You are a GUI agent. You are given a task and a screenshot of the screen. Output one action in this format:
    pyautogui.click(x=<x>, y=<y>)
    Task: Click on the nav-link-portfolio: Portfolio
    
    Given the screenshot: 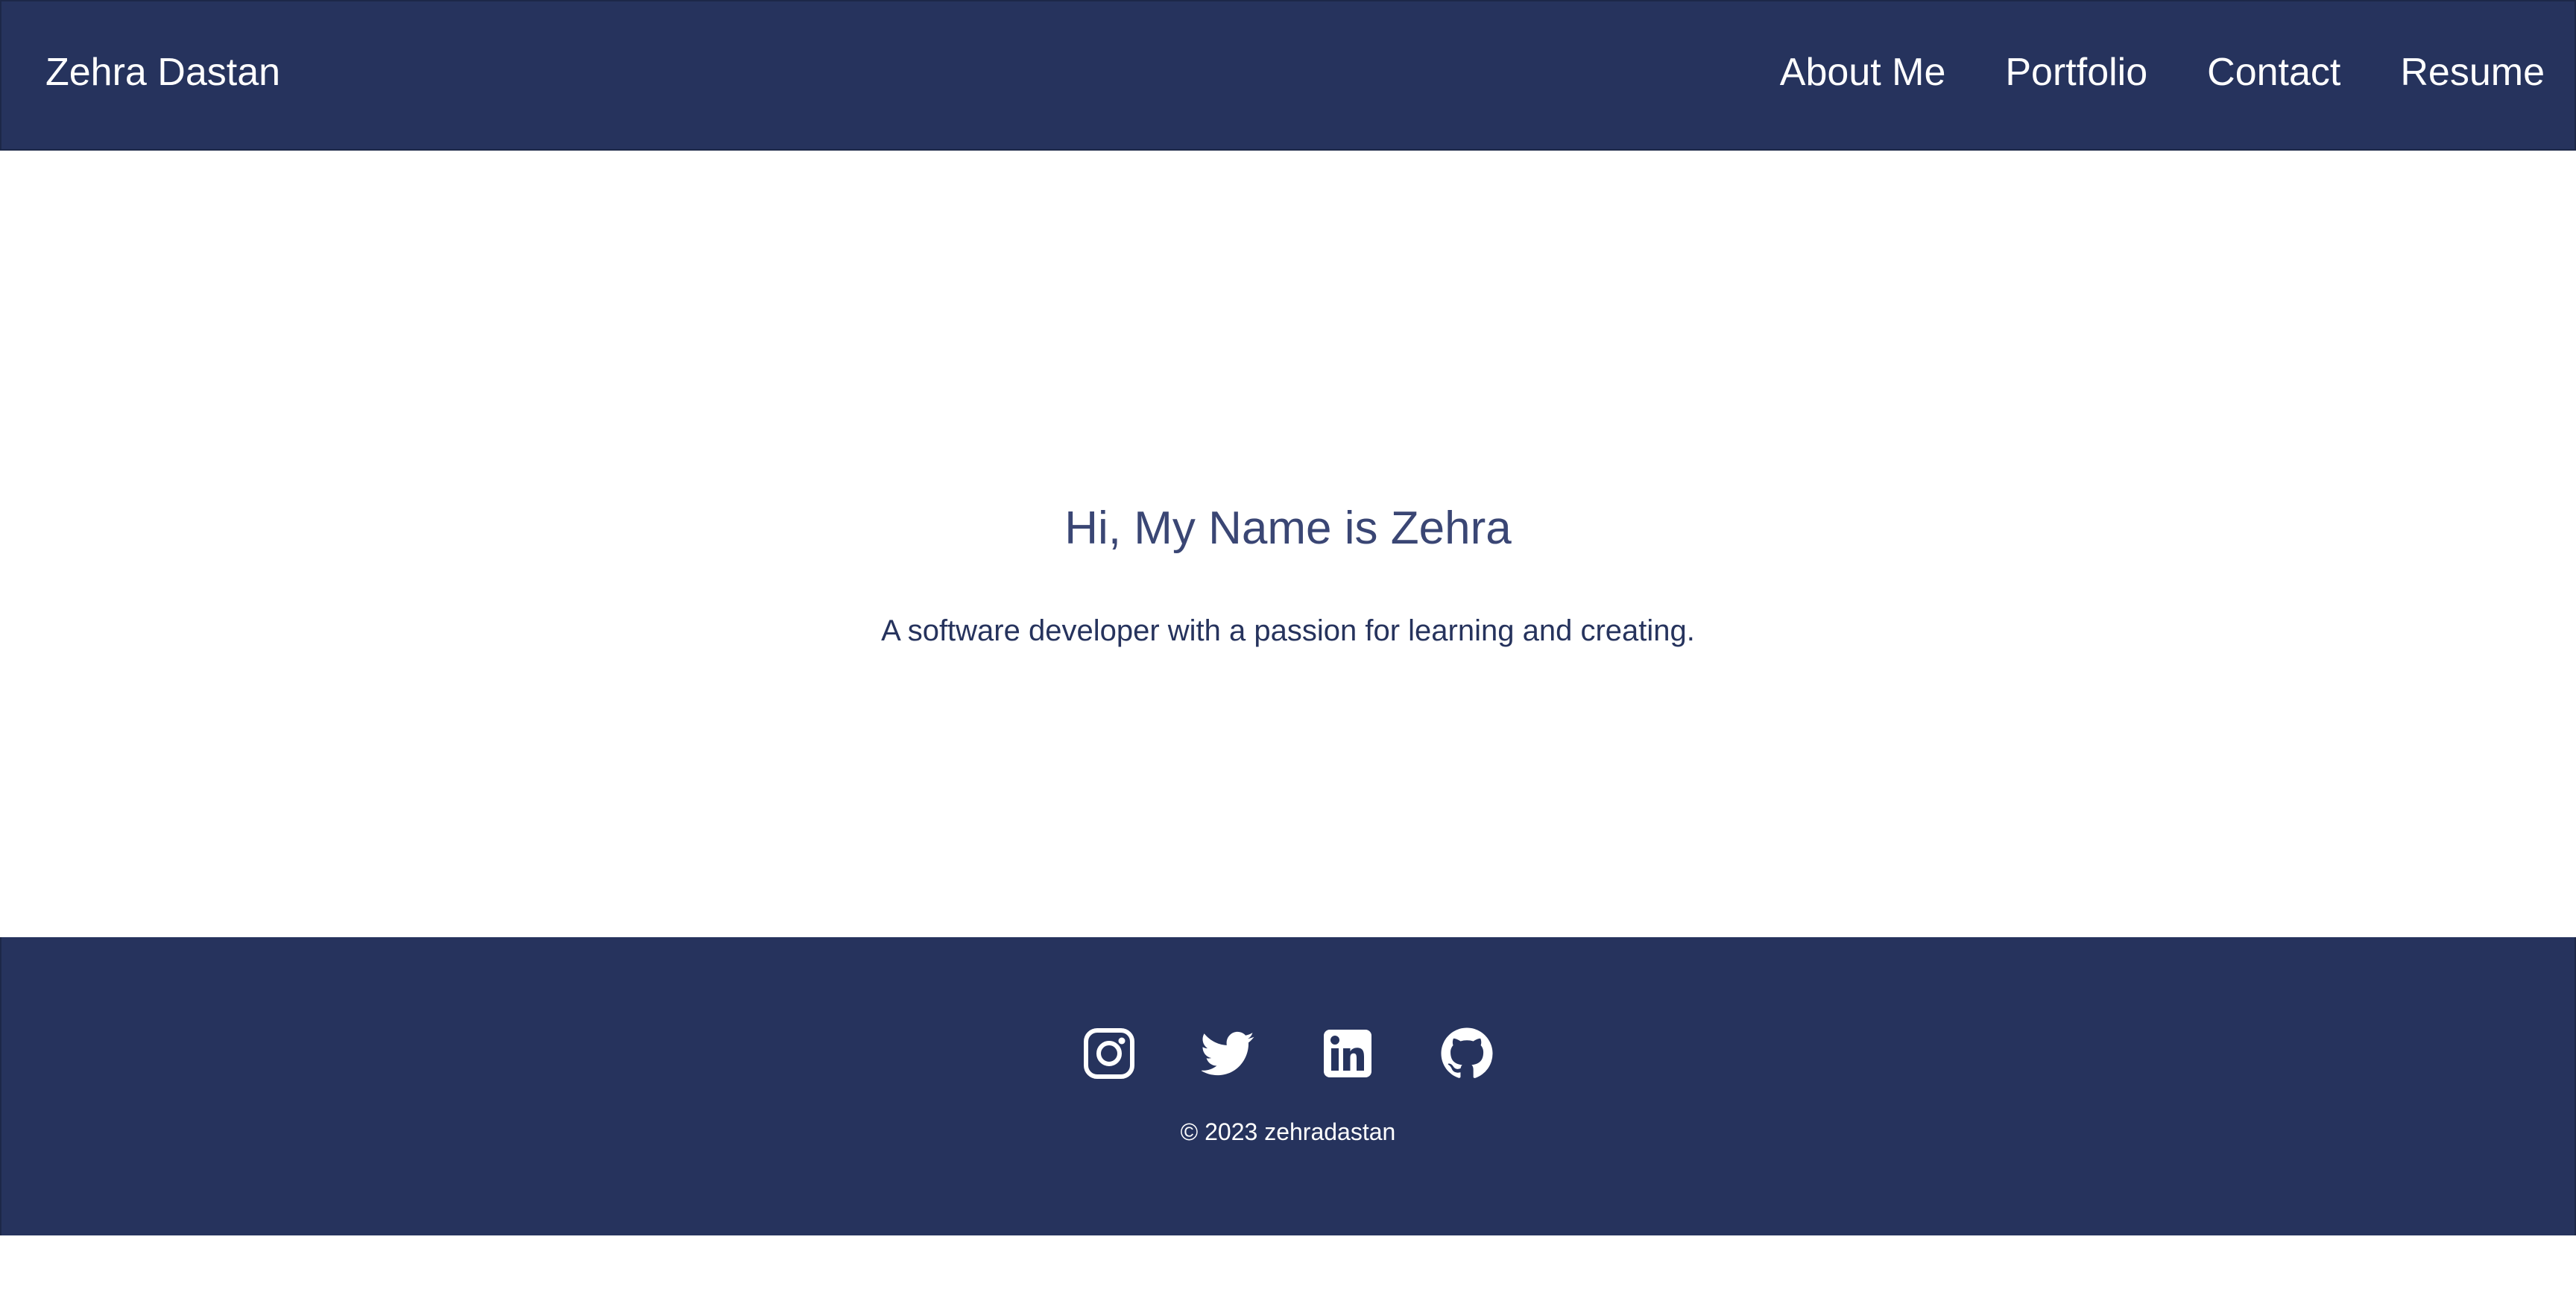 What is the action you would take?
    pyautogui.click(x=2076, y=72)
    